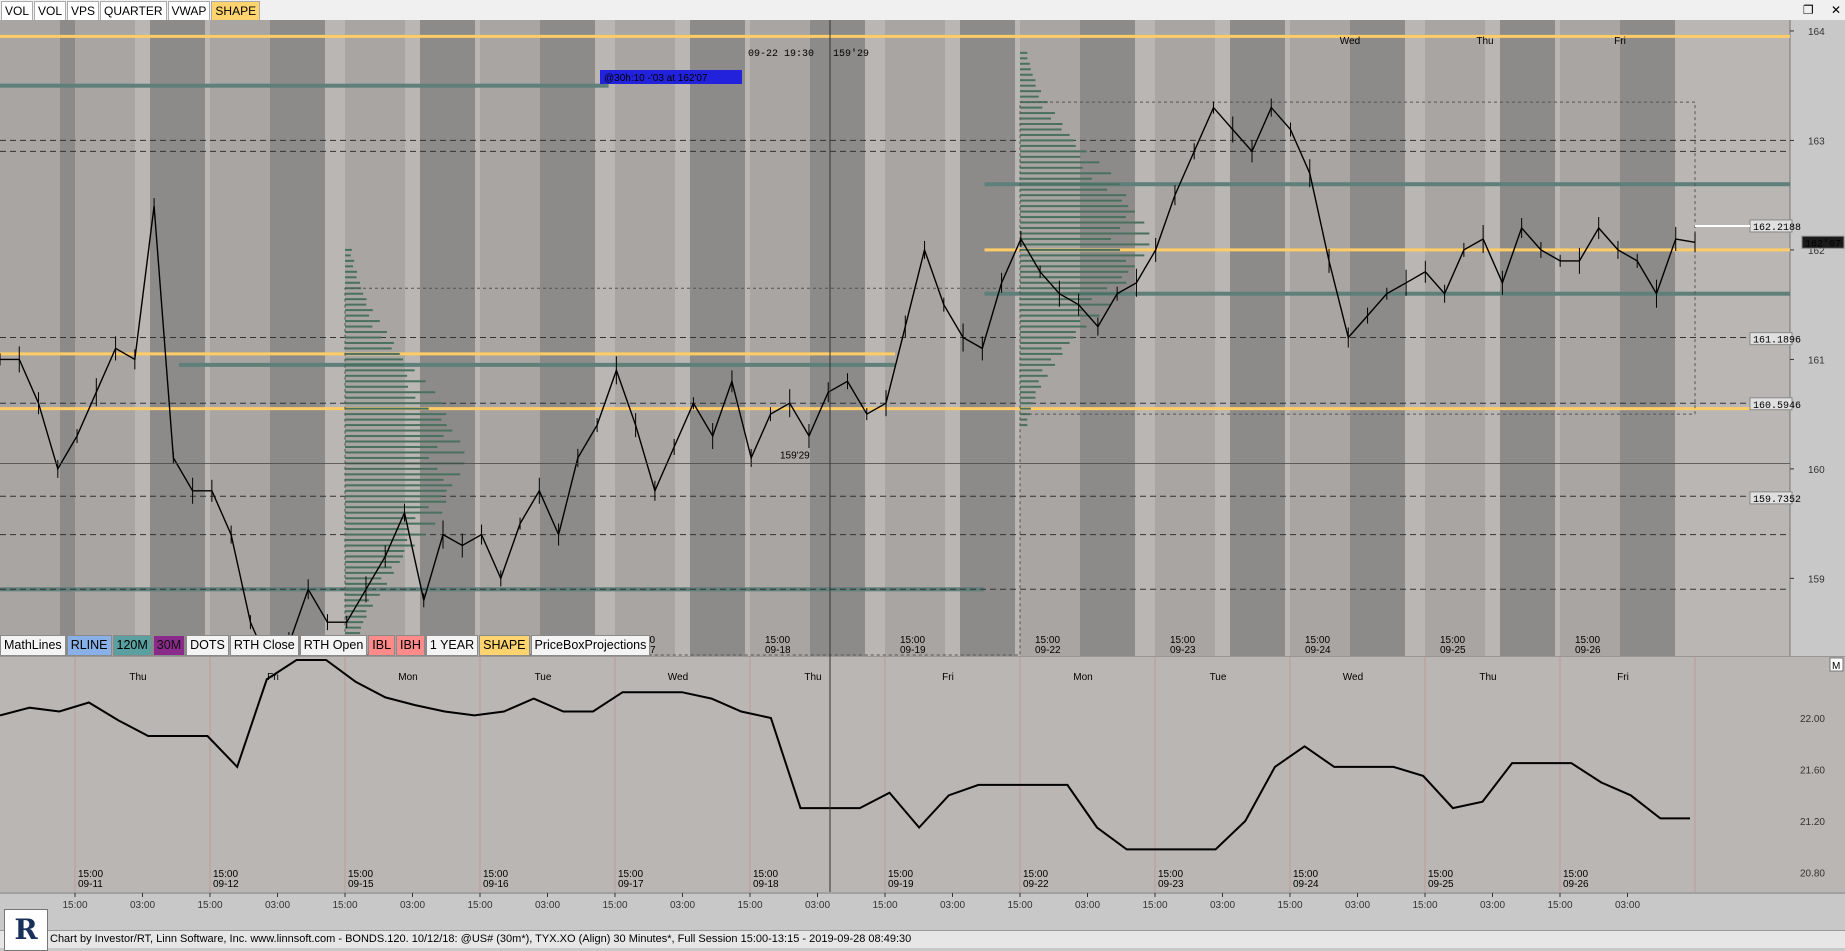 Image resolution: width=1845 pixels, height=951 pixels. What do you see at coordinates (1306, 884) in the screenshot?
I see `sub-date-label: 09-24` at bounding box center [1306, 884].